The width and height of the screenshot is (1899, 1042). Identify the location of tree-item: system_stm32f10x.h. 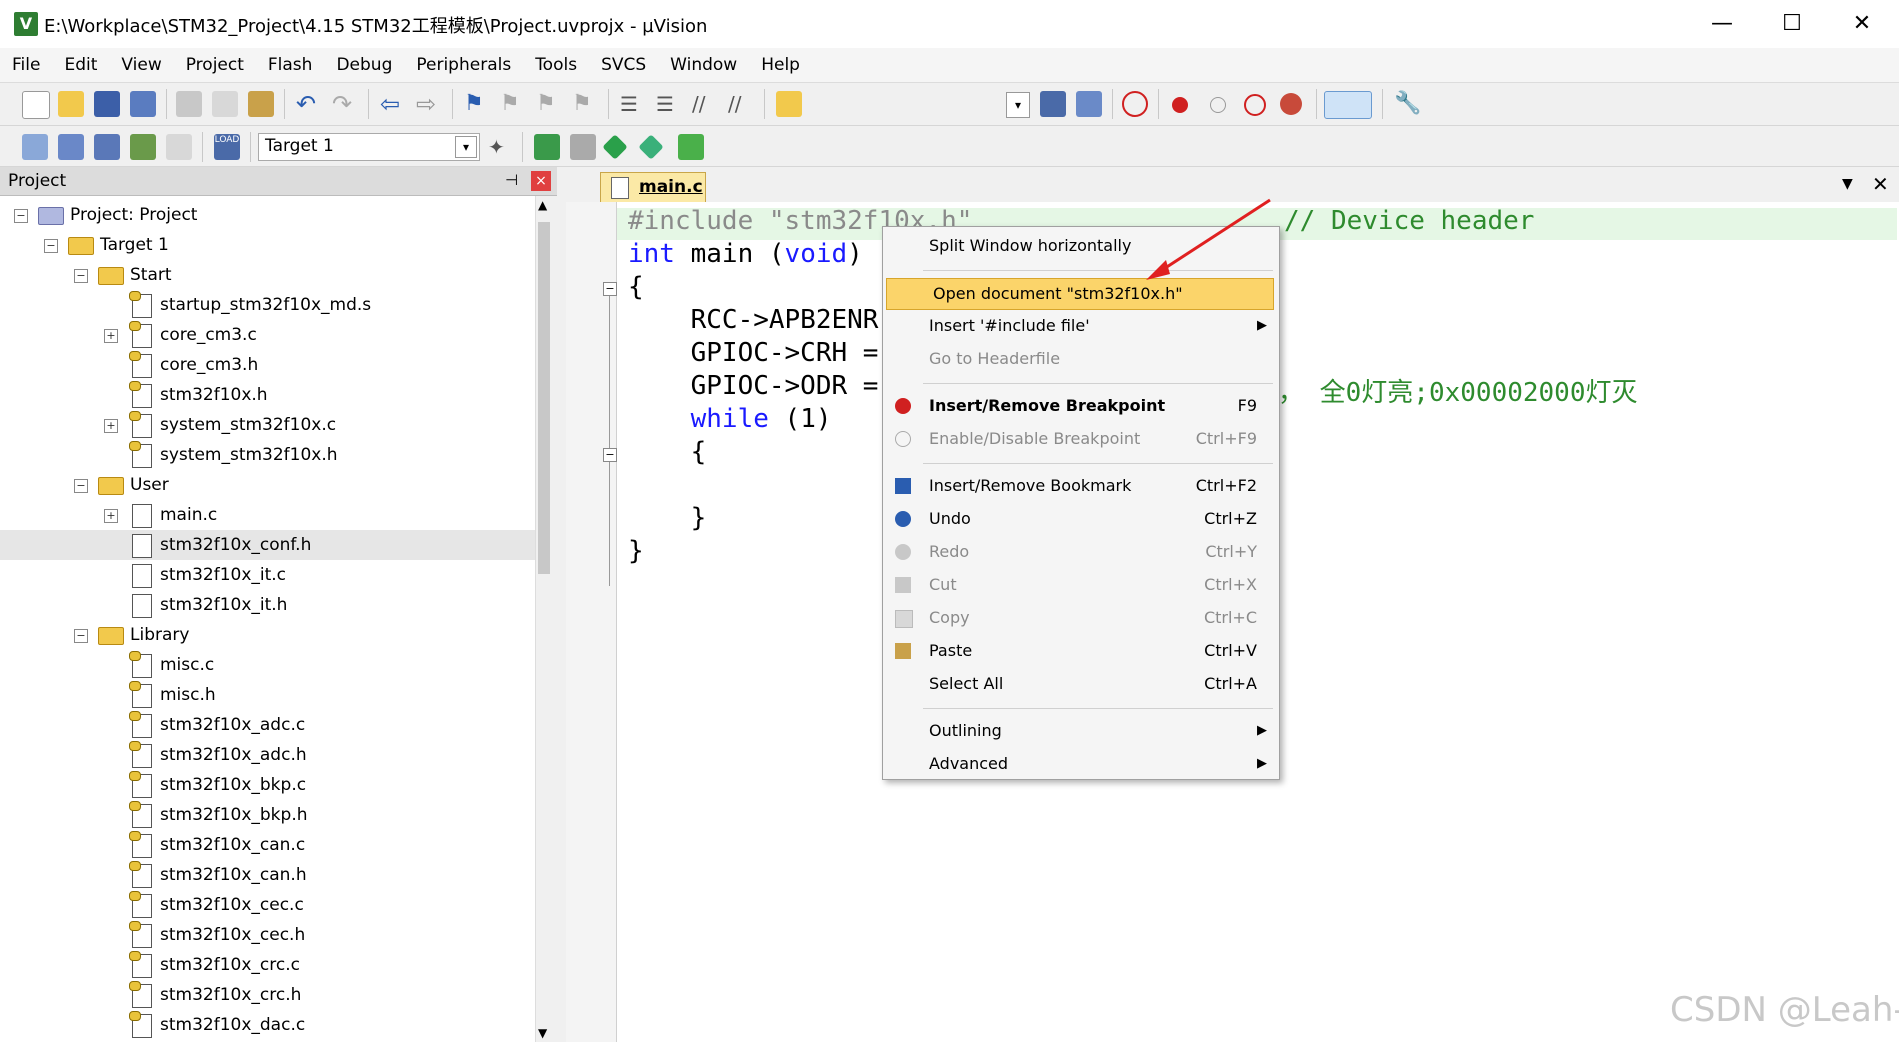
(267, 455).